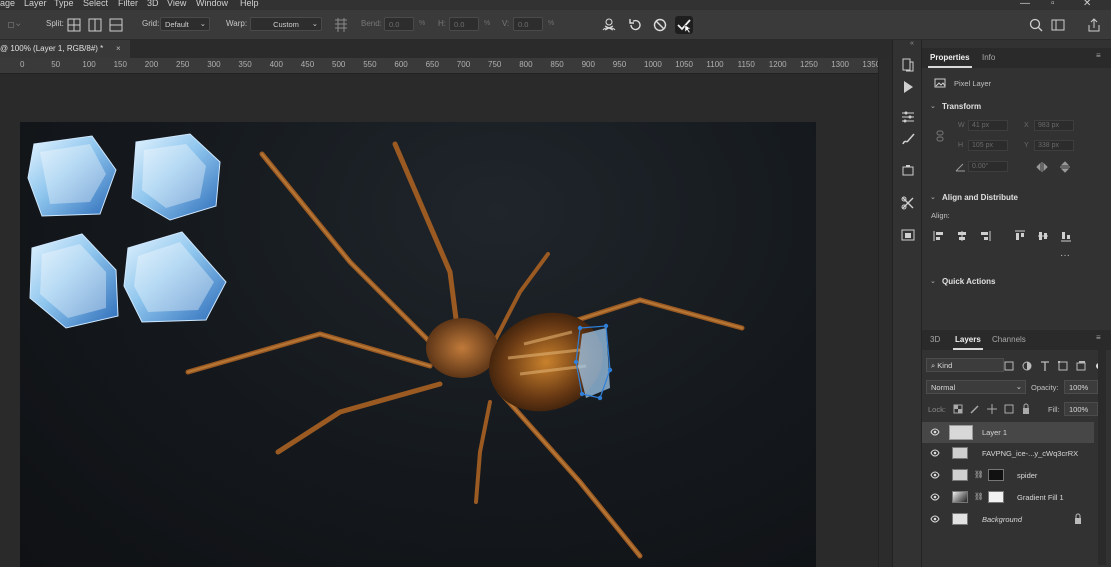 The image size is (1111, 567). What do you see at coordinates (1040, 497) in the screenshot?
I see `layer-name: Gradient Fill 1` at bounding box center [1040, 497].